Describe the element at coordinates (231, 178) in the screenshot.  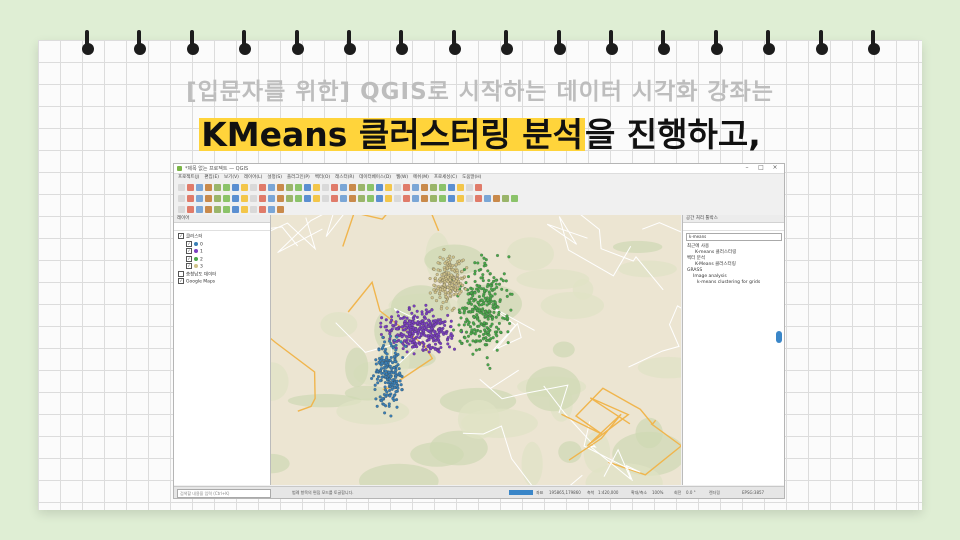
I see `menu-item: 보기(V)` at that location.